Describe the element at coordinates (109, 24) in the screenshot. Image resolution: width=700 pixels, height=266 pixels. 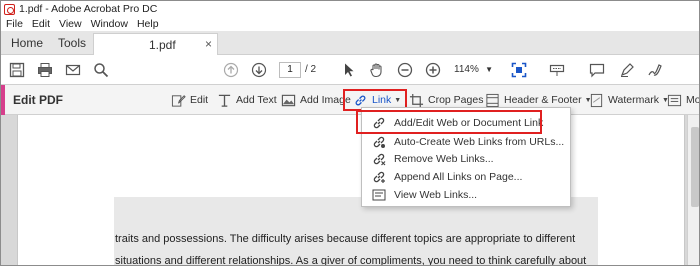
I see `menu-window: Window` at that location.